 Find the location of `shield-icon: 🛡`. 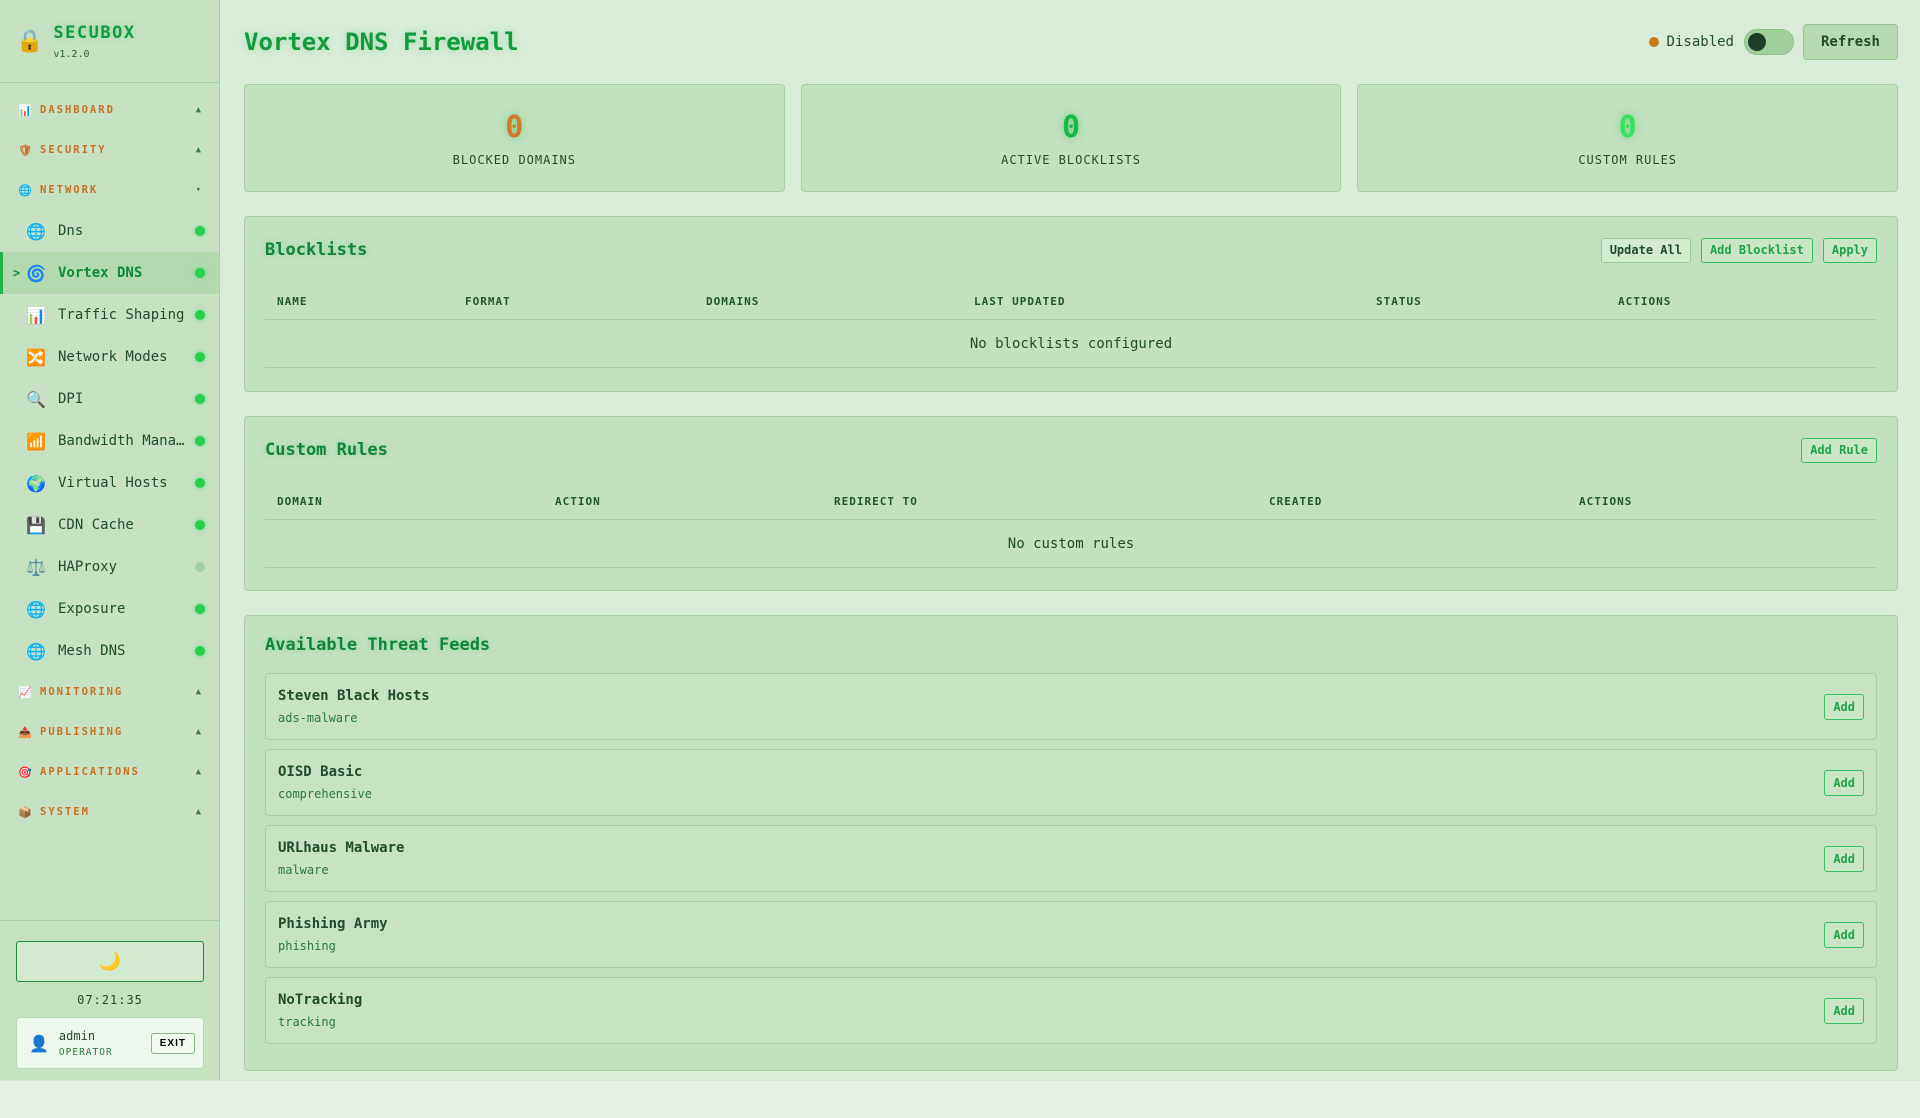

shield-icon: 🛡 is located at coordinates (26, 150).